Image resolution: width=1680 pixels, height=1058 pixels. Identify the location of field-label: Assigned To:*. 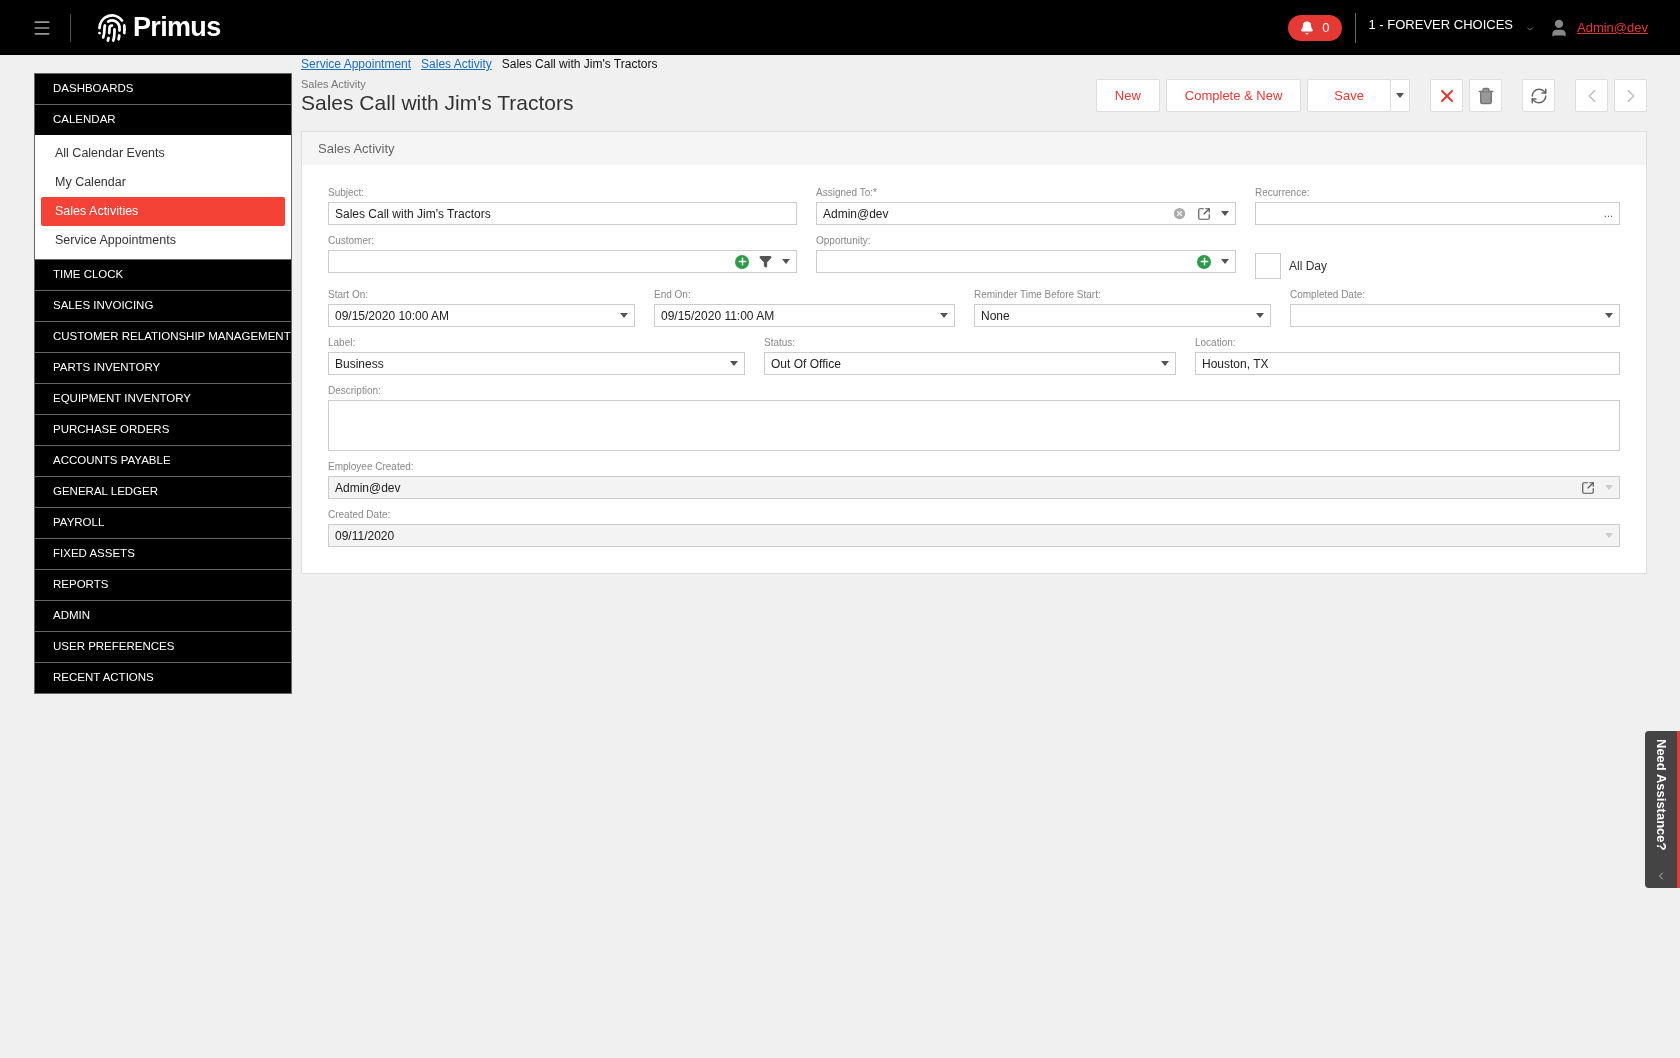
(847, 193).